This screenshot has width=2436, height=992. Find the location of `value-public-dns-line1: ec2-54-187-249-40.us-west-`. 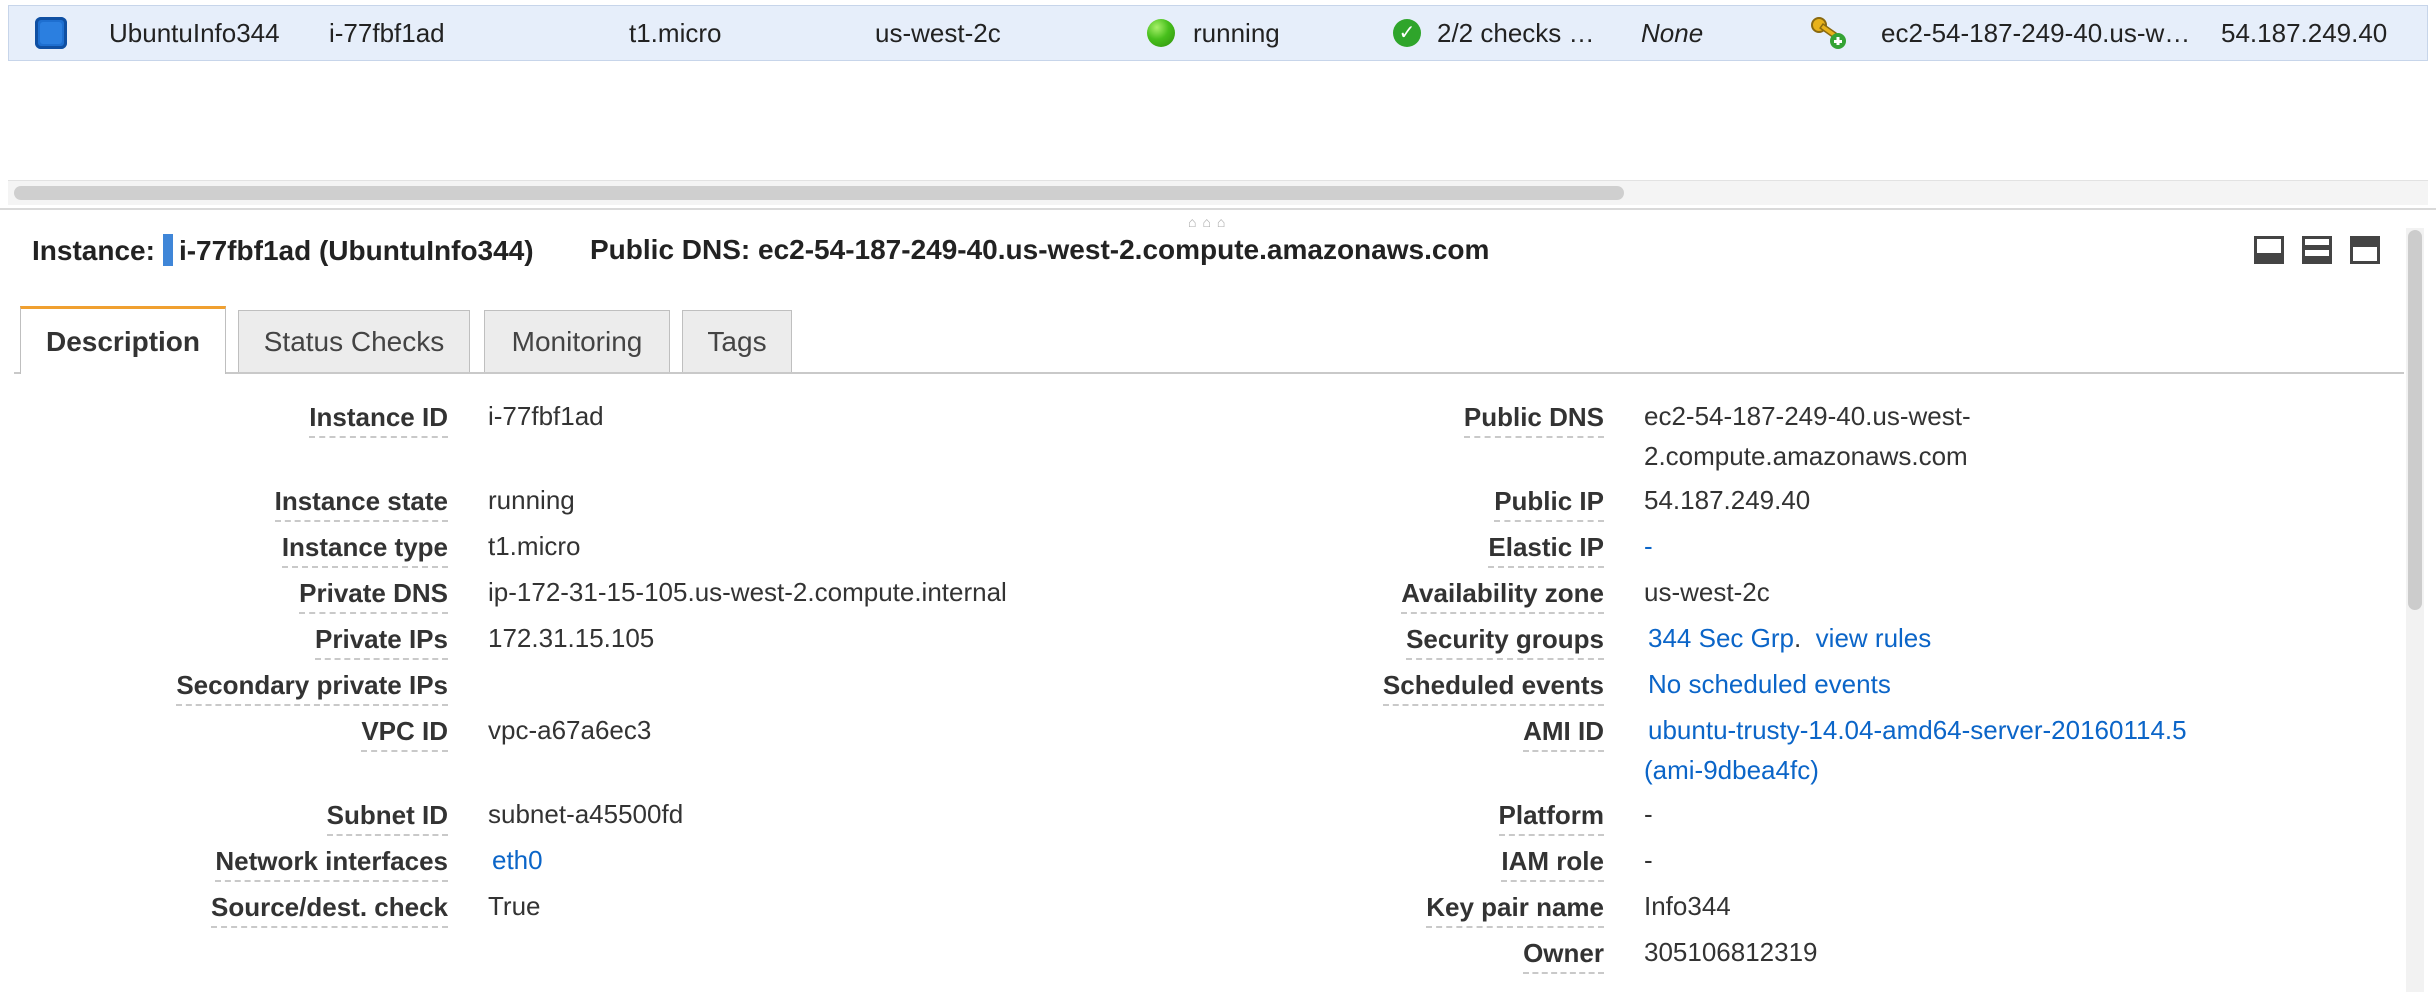

value-public-dns-line1: ec2-54-187-249-40.us-west- is located at coordinates (1807, 416).